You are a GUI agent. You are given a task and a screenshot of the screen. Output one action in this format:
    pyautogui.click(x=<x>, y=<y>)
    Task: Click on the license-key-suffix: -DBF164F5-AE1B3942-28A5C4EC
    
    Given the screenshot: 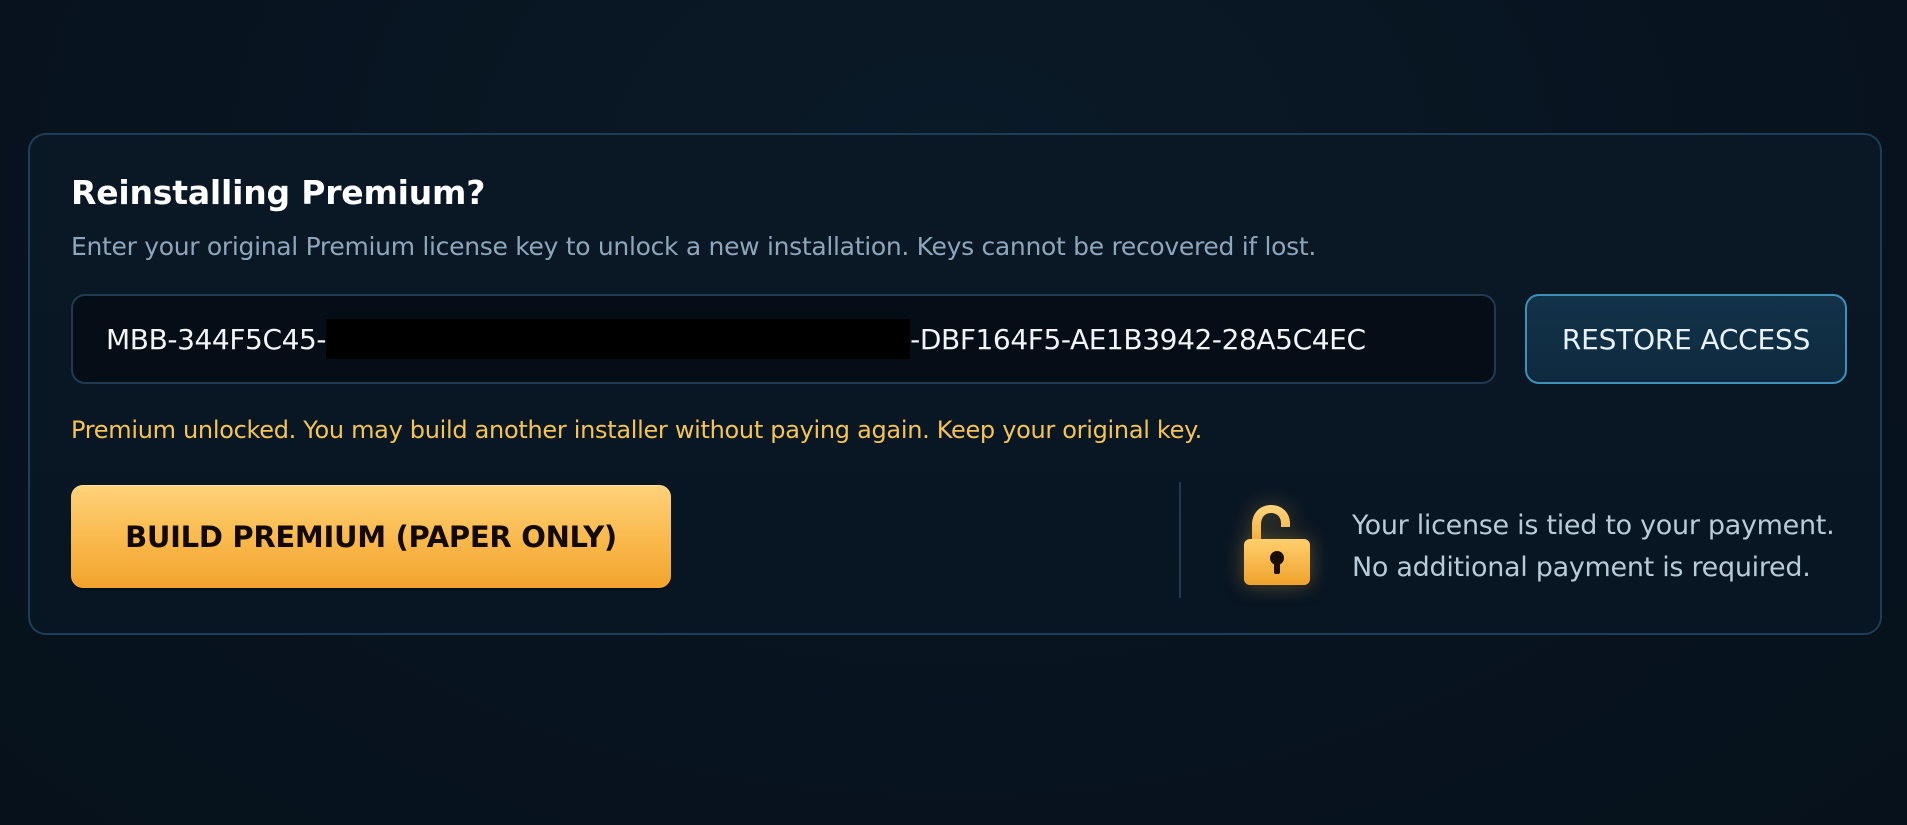 What is the action you would take?
    pyautogui.click(x=1138, y=339)
    